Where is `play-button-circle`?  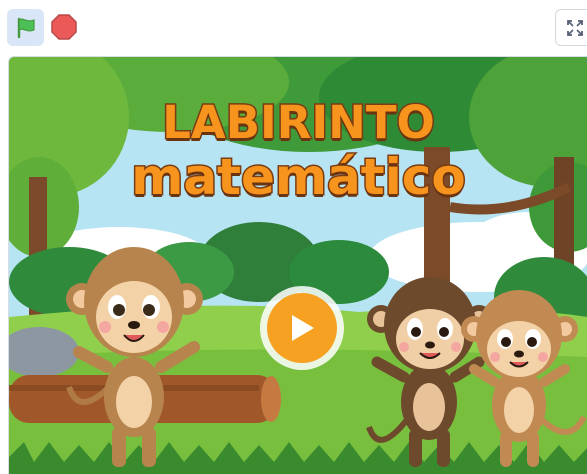 play-button-circle is located at coordinates (302, 328).